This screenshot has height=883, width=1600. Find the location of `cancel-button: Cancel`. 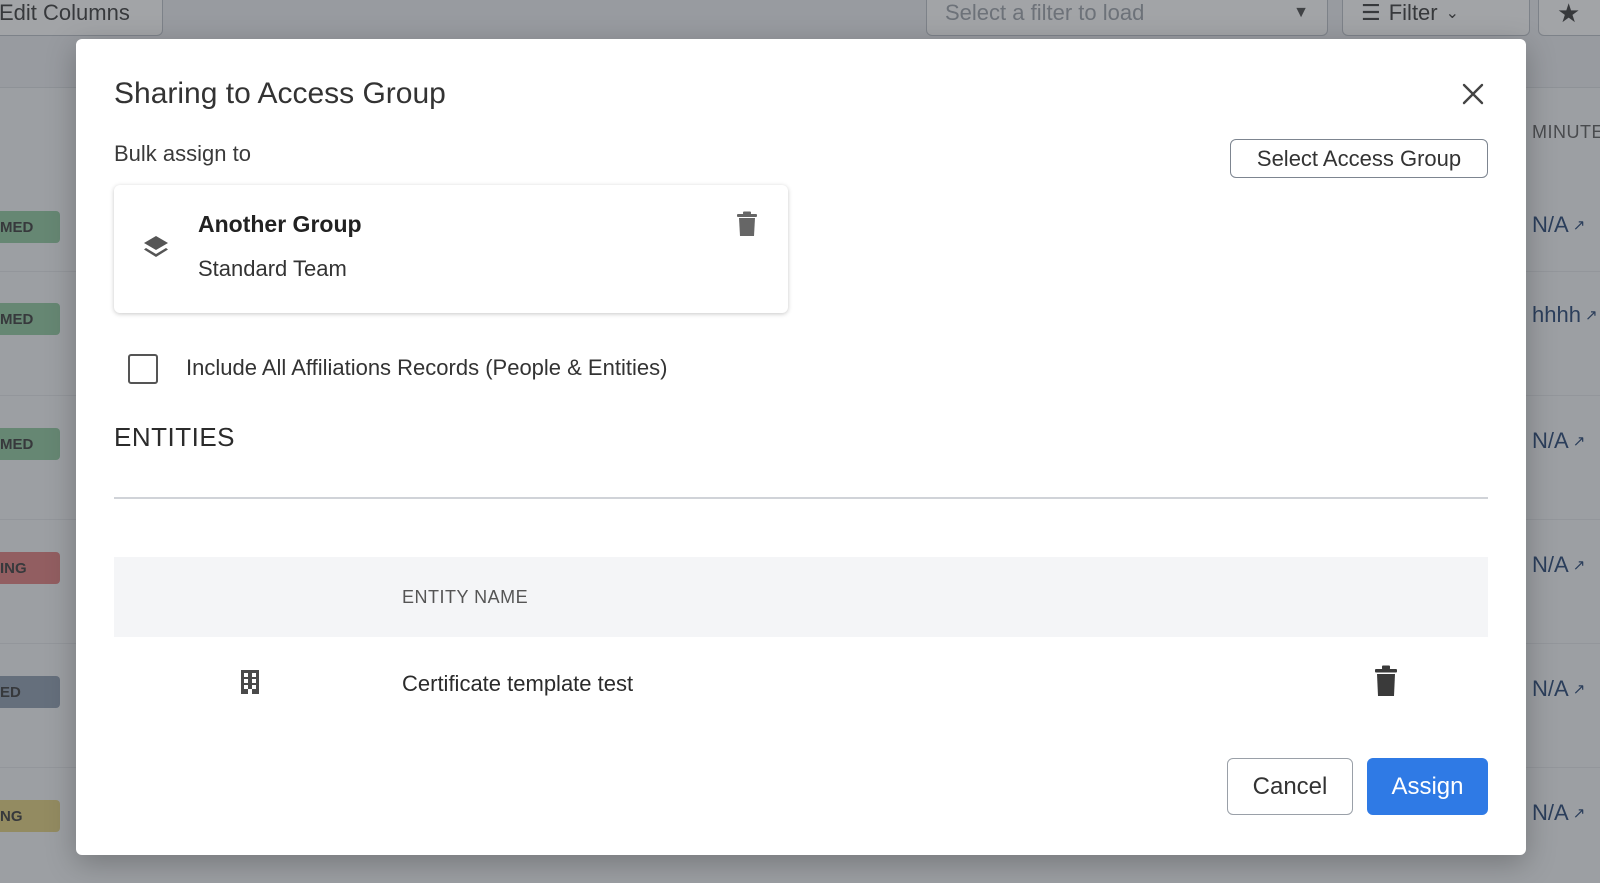

cancel-button: Cancel is located at coordinates (1290, 786).